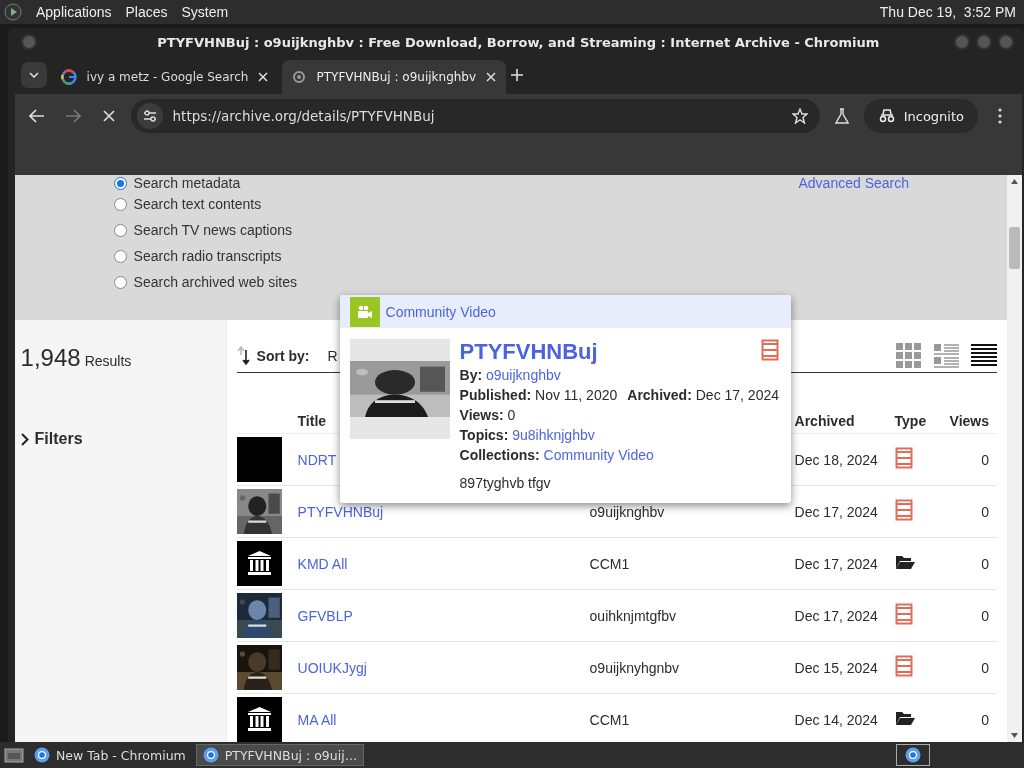  Describe the element at coordinates (553, 435) in the screenshot. I see `field-link: 9u8ihknjghbv` at that location.